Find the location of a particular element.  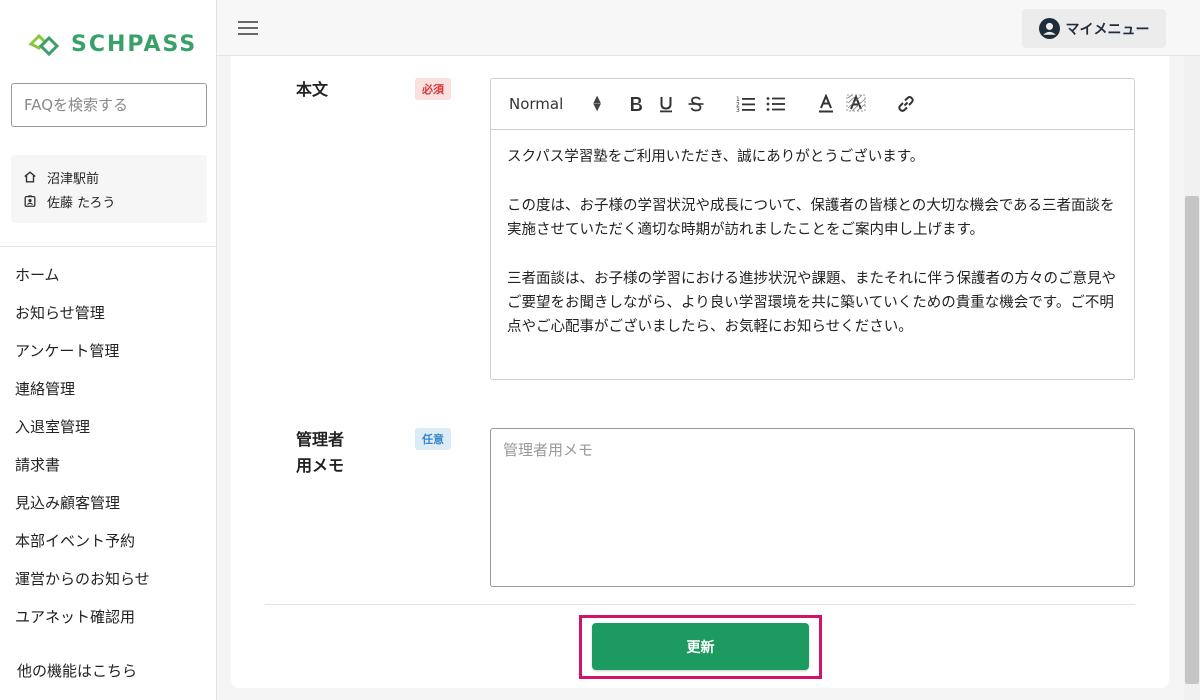

nav-item-prospect-management: 見込み顧客管理 is located at coordinates (108, 503).